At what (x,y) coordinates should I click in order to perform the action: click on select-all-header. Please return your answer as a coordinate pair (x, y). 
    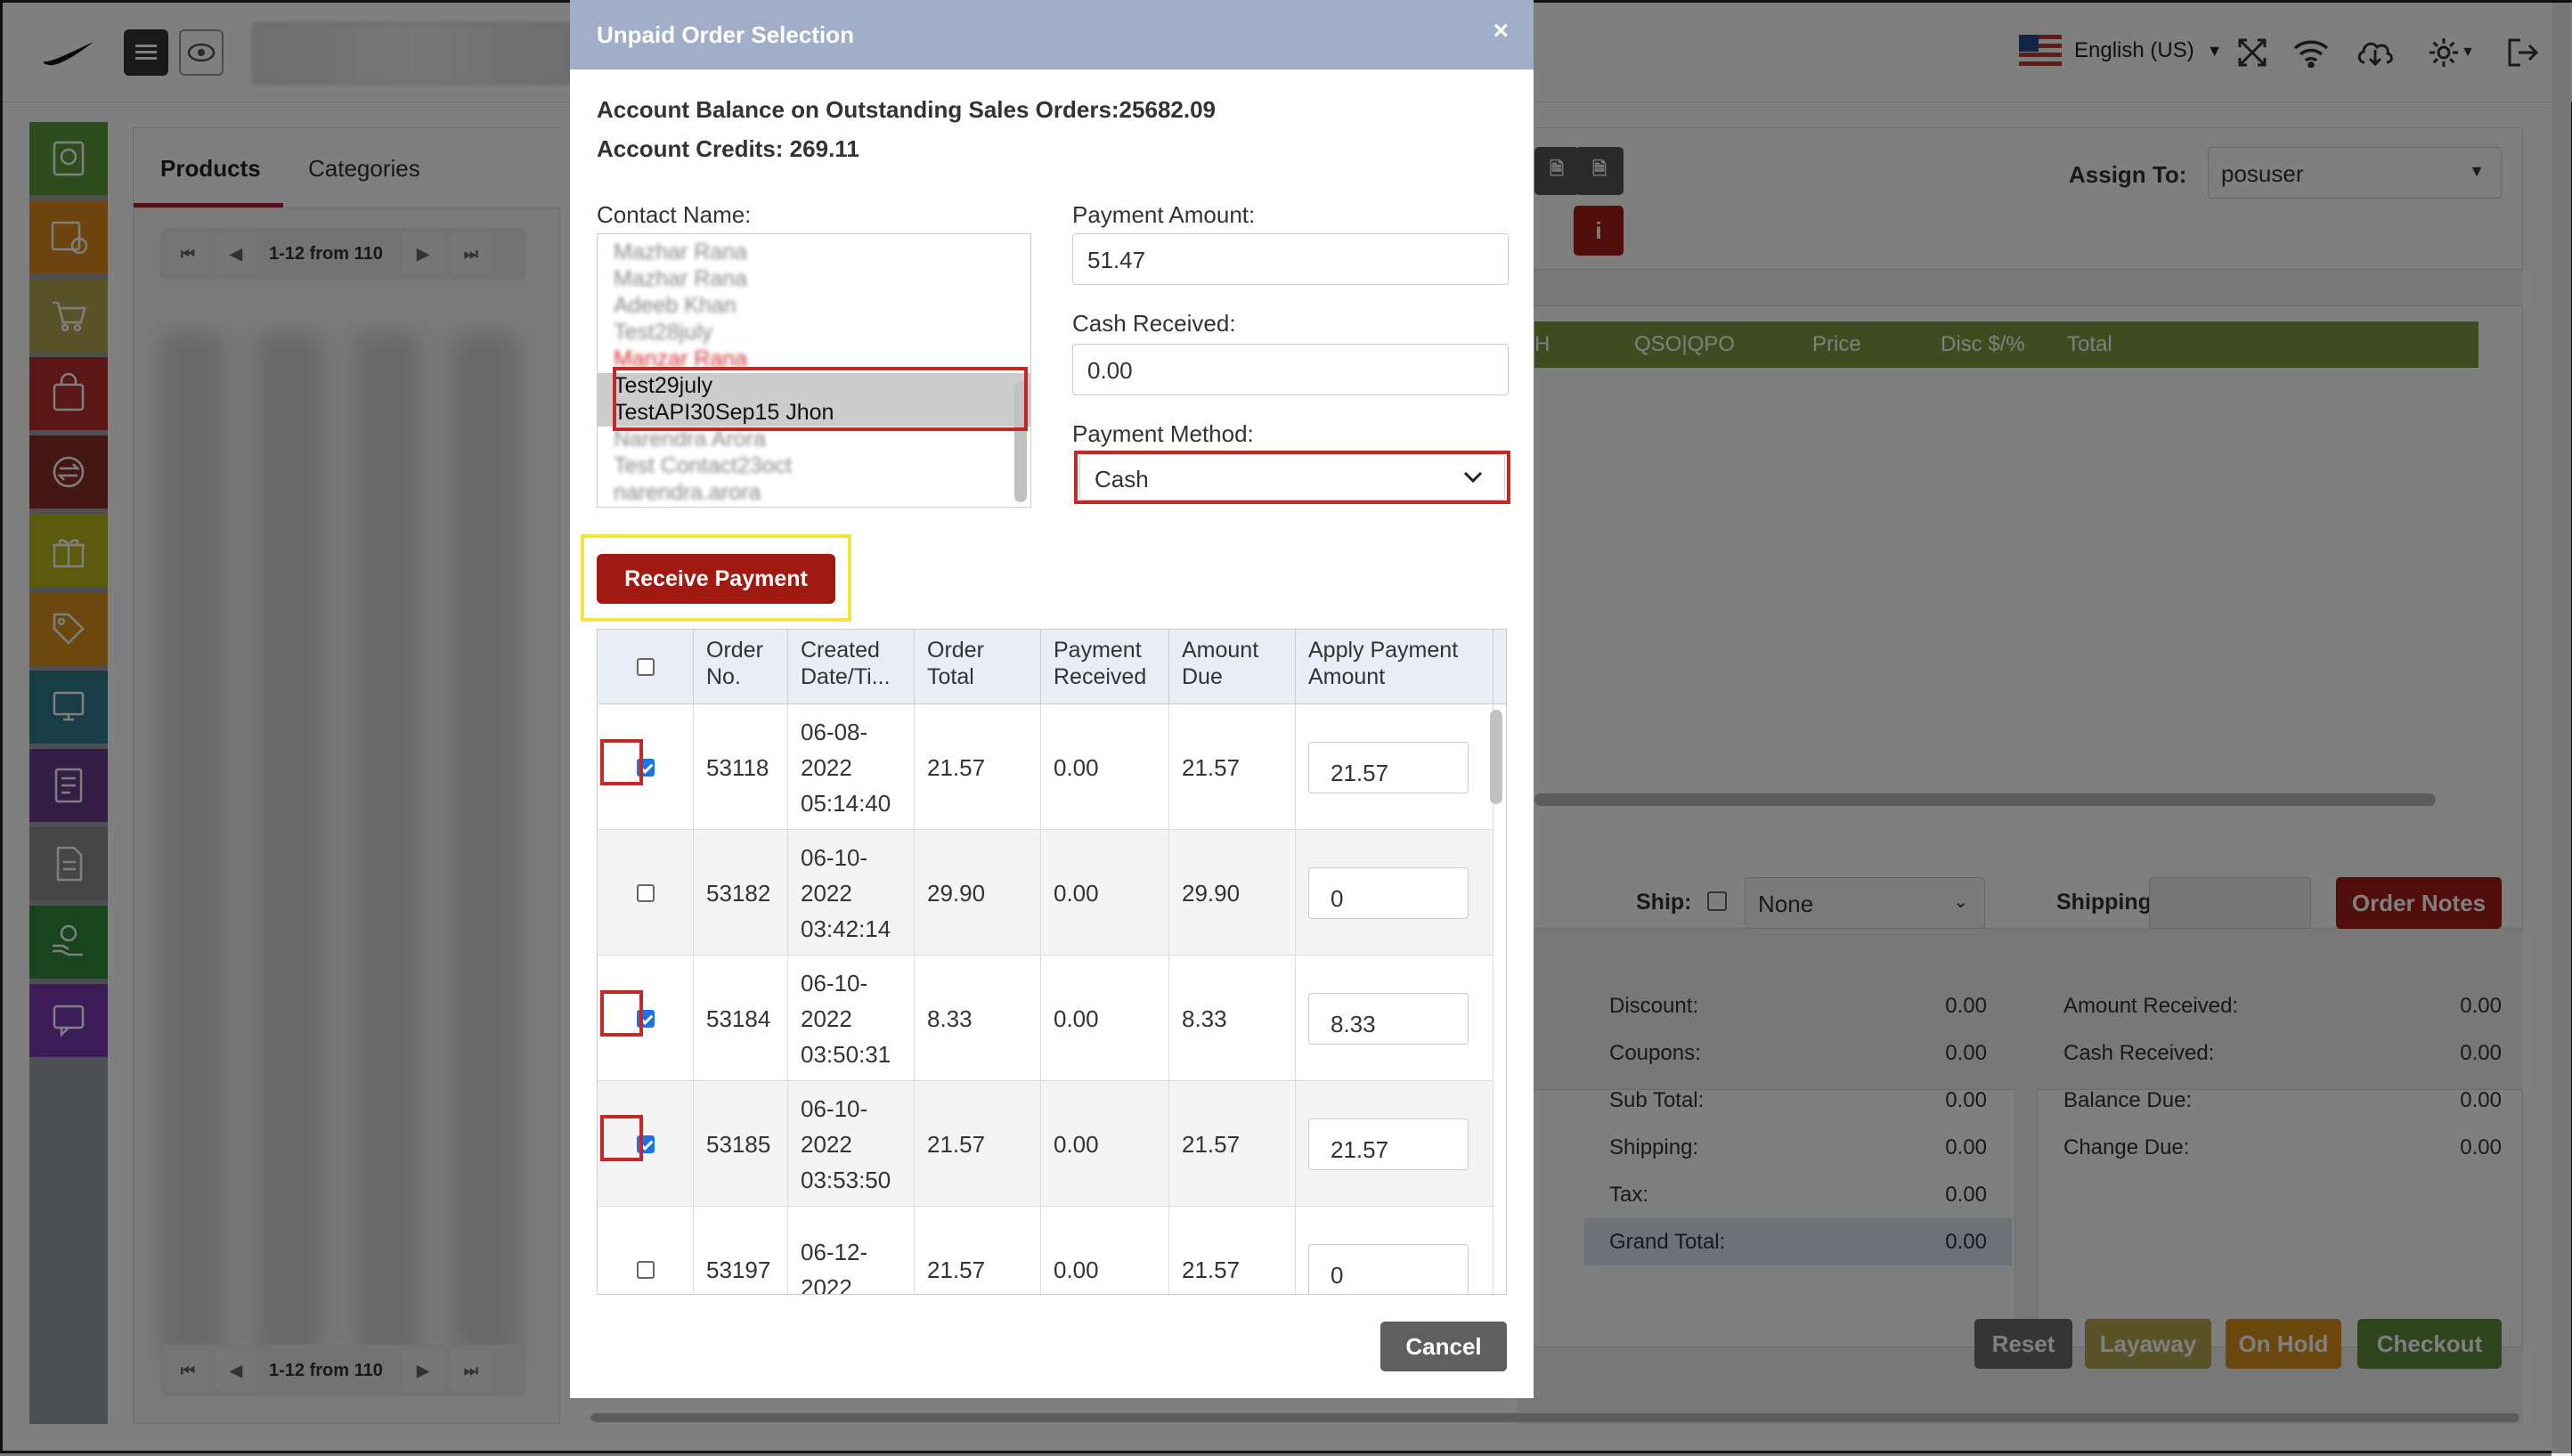
    Looking at the image, I should click on (646, 667).